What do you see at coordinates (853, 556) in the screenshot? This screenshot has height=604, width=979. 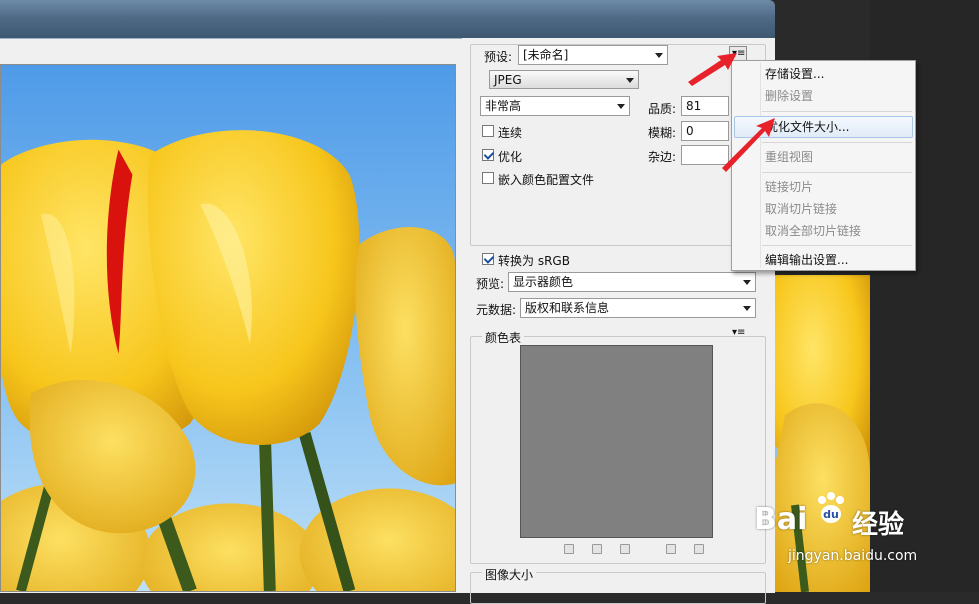 I see `watermark-url: jingyan.baidu.com` at bounding box center [853, 556].